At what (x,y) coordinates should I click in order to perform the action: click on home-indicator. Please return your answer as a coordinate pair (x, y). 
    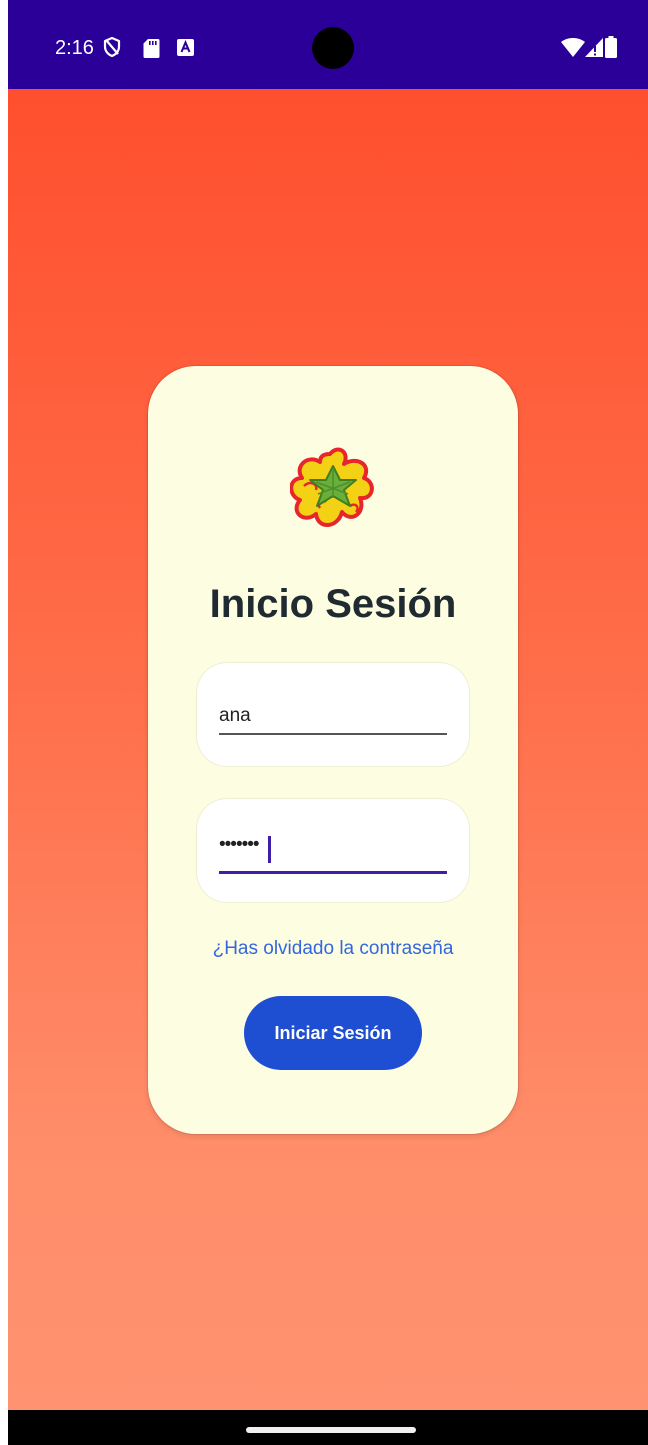
    Looking at the image, I should click on (331, 1430).